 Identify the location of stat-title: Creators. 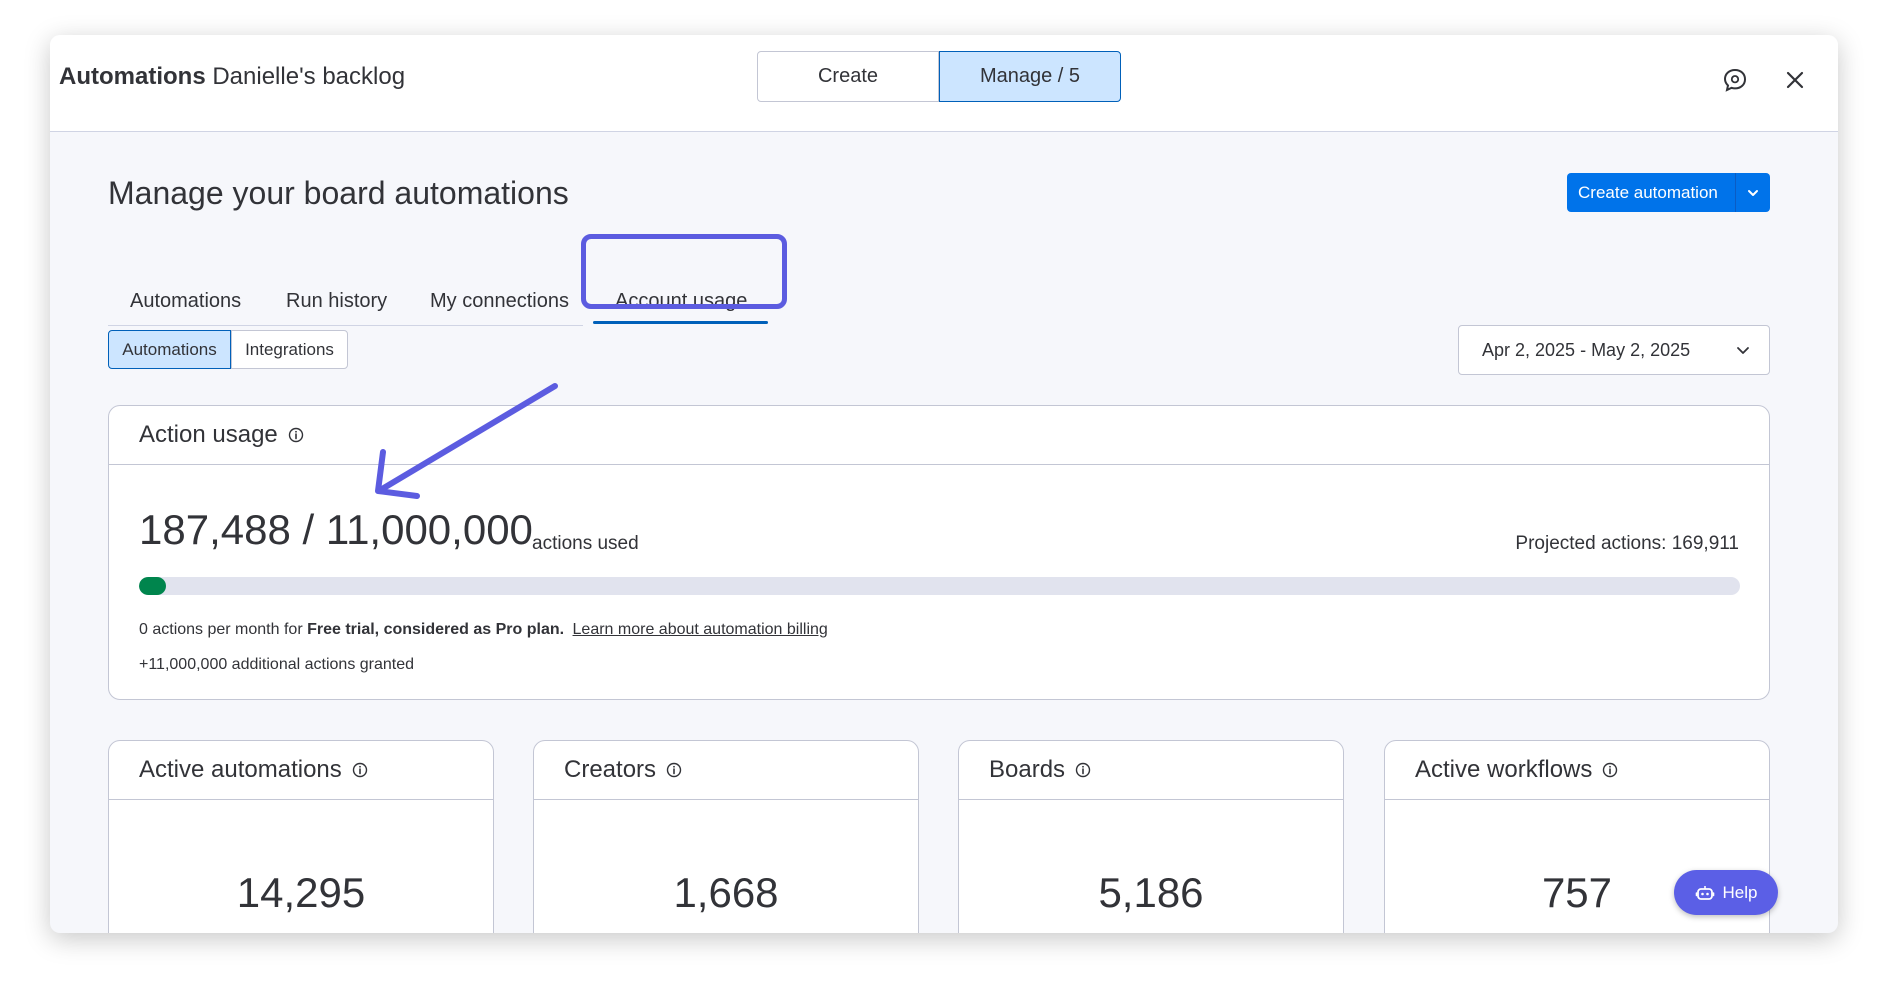
(610, 769).